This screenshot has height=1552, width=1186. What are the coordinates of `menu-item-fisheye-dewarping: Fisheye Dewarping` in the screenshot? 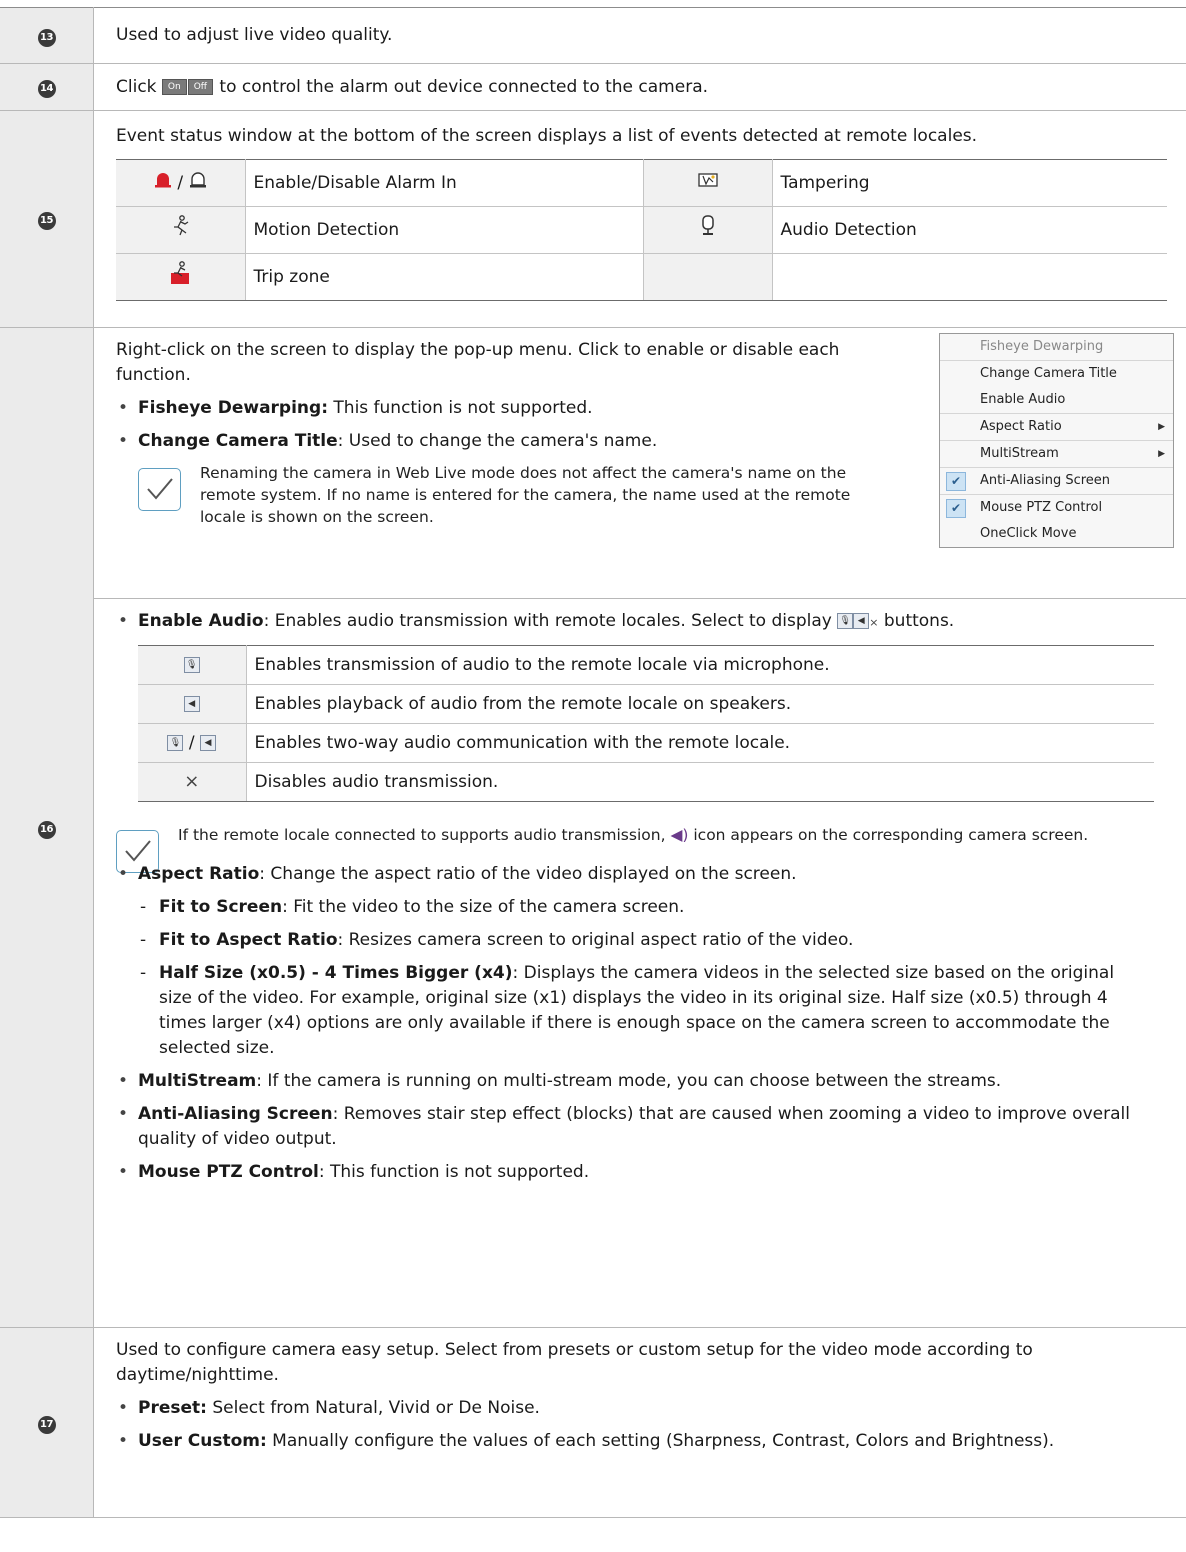 It's located at (1056, 347).